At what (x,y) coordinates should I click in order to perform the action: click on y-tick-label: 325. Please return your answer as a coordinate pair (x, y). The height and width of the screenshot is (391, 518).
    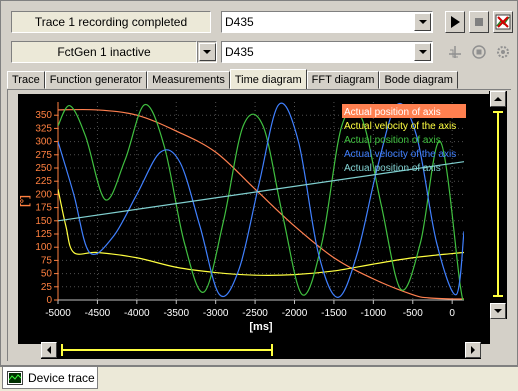
    Looking at the image, I should click on (43, 128).